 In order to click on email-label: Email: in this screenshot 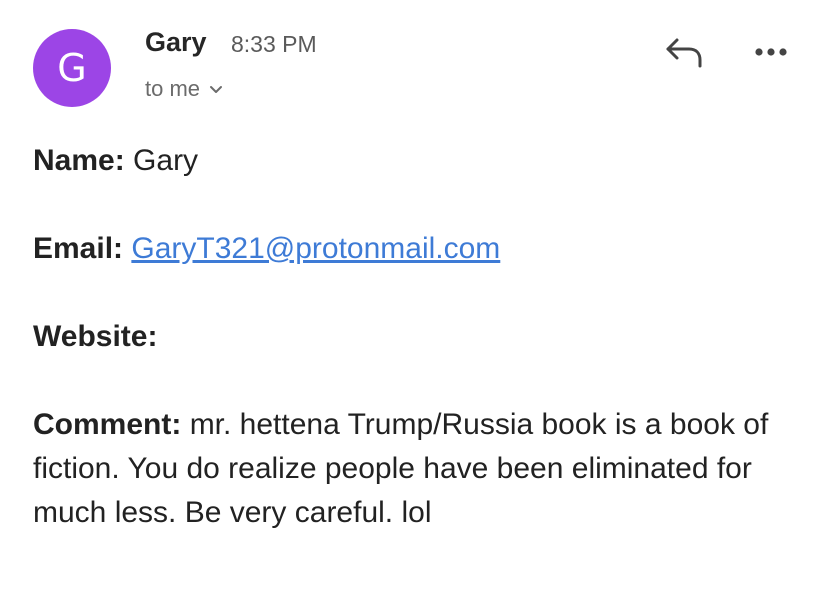, I will do `click(78, 248)`.